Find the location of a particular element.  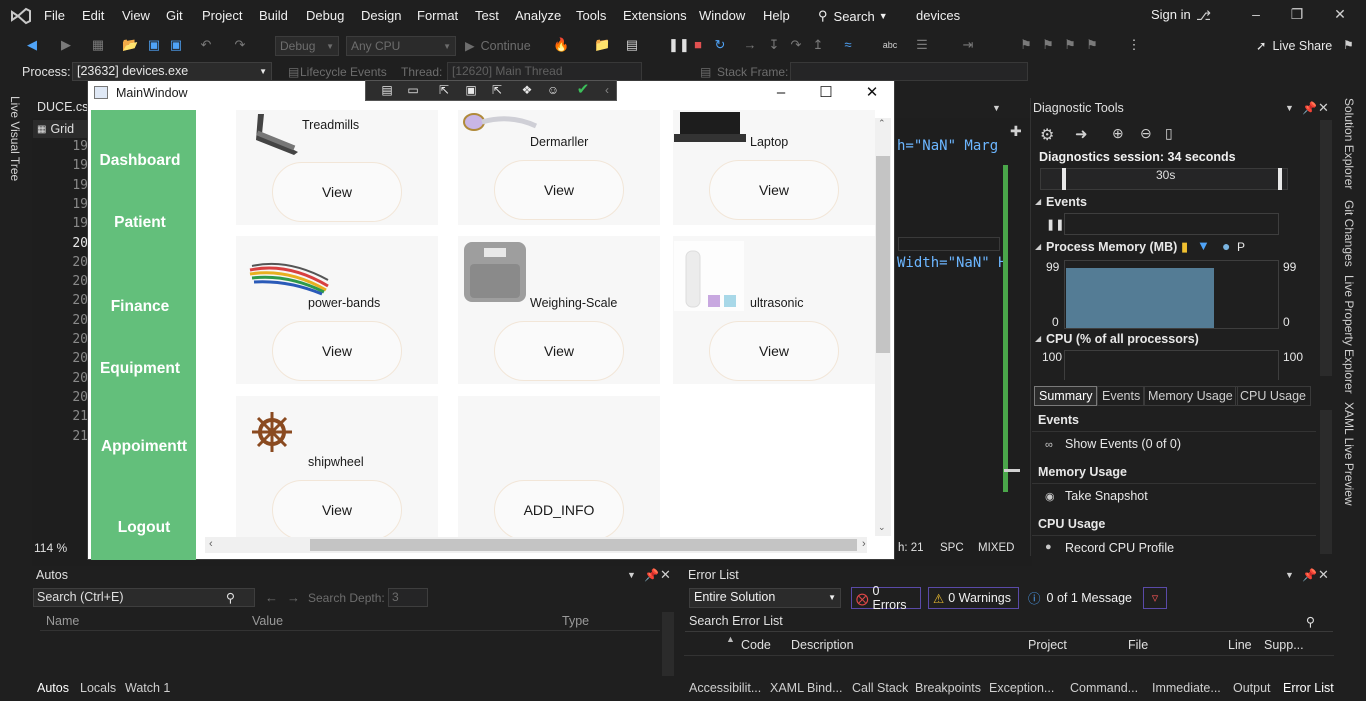

tab-output: Output is located at coordinates (1252, 688).